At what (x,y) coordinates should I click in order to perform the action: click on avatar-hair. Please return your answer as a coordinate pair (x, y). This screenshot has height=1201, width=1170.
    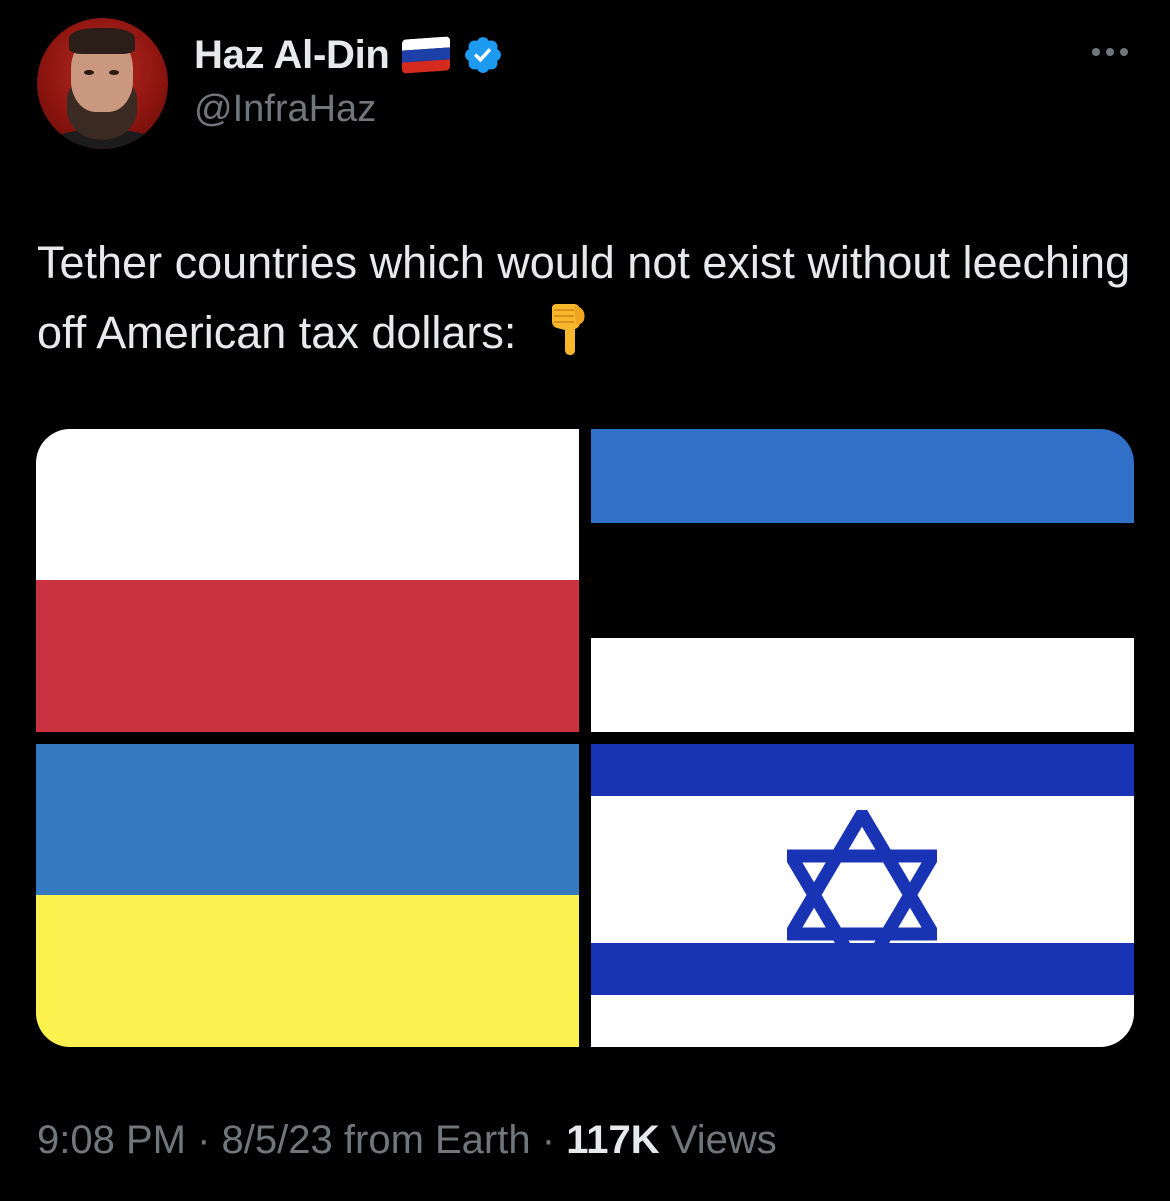
    Looking at the image, I should click on (102, 41).